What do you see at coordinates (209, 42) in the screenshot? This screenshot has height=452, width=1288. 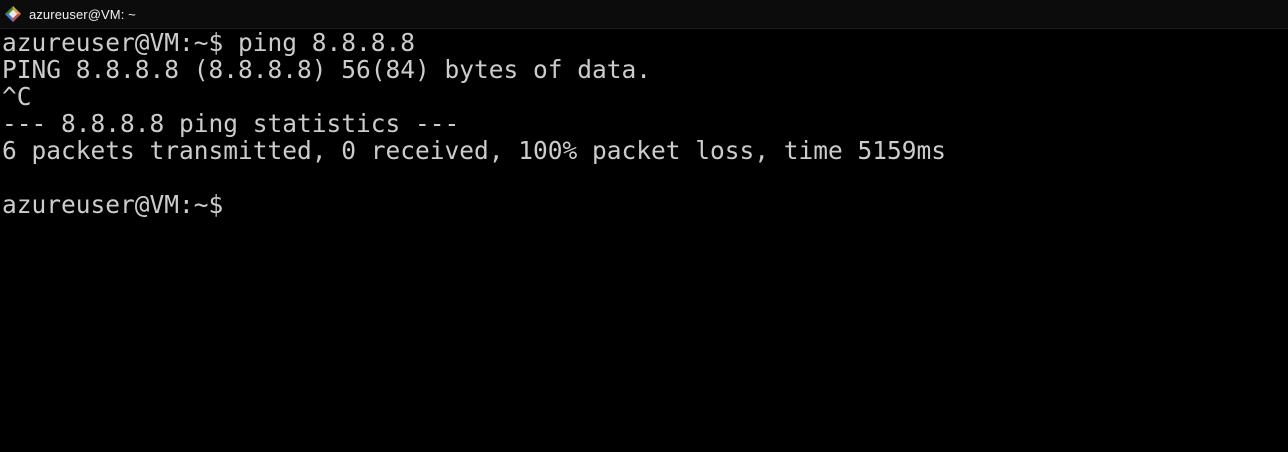 I see `terminal-line-command: azureuser@VM:~$ ping 8.8.8.8` at bounding box center [209, 42].